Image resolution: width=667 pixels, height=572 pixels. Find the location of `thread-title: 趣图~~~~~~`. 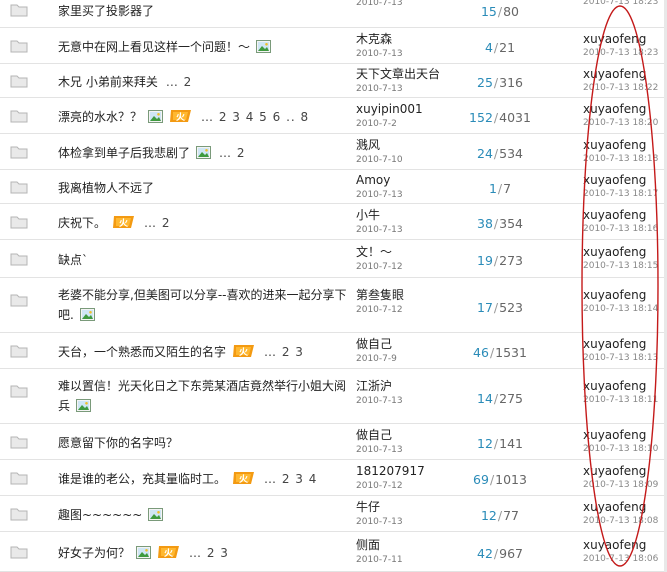

thread-title: 趣图~~~~~~ is located at coordinates (203, 515).